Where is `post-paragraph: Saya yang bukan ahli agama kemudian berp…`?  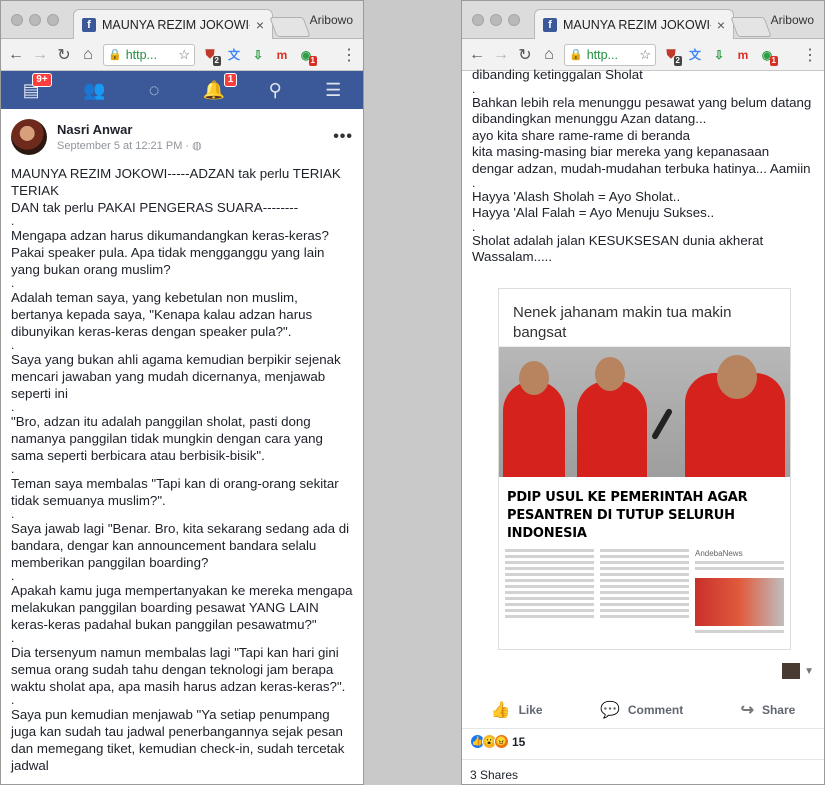
post-paragraph: Saya yang bukan ahli agama kemudian berp… is located at coordinates (176, 376).